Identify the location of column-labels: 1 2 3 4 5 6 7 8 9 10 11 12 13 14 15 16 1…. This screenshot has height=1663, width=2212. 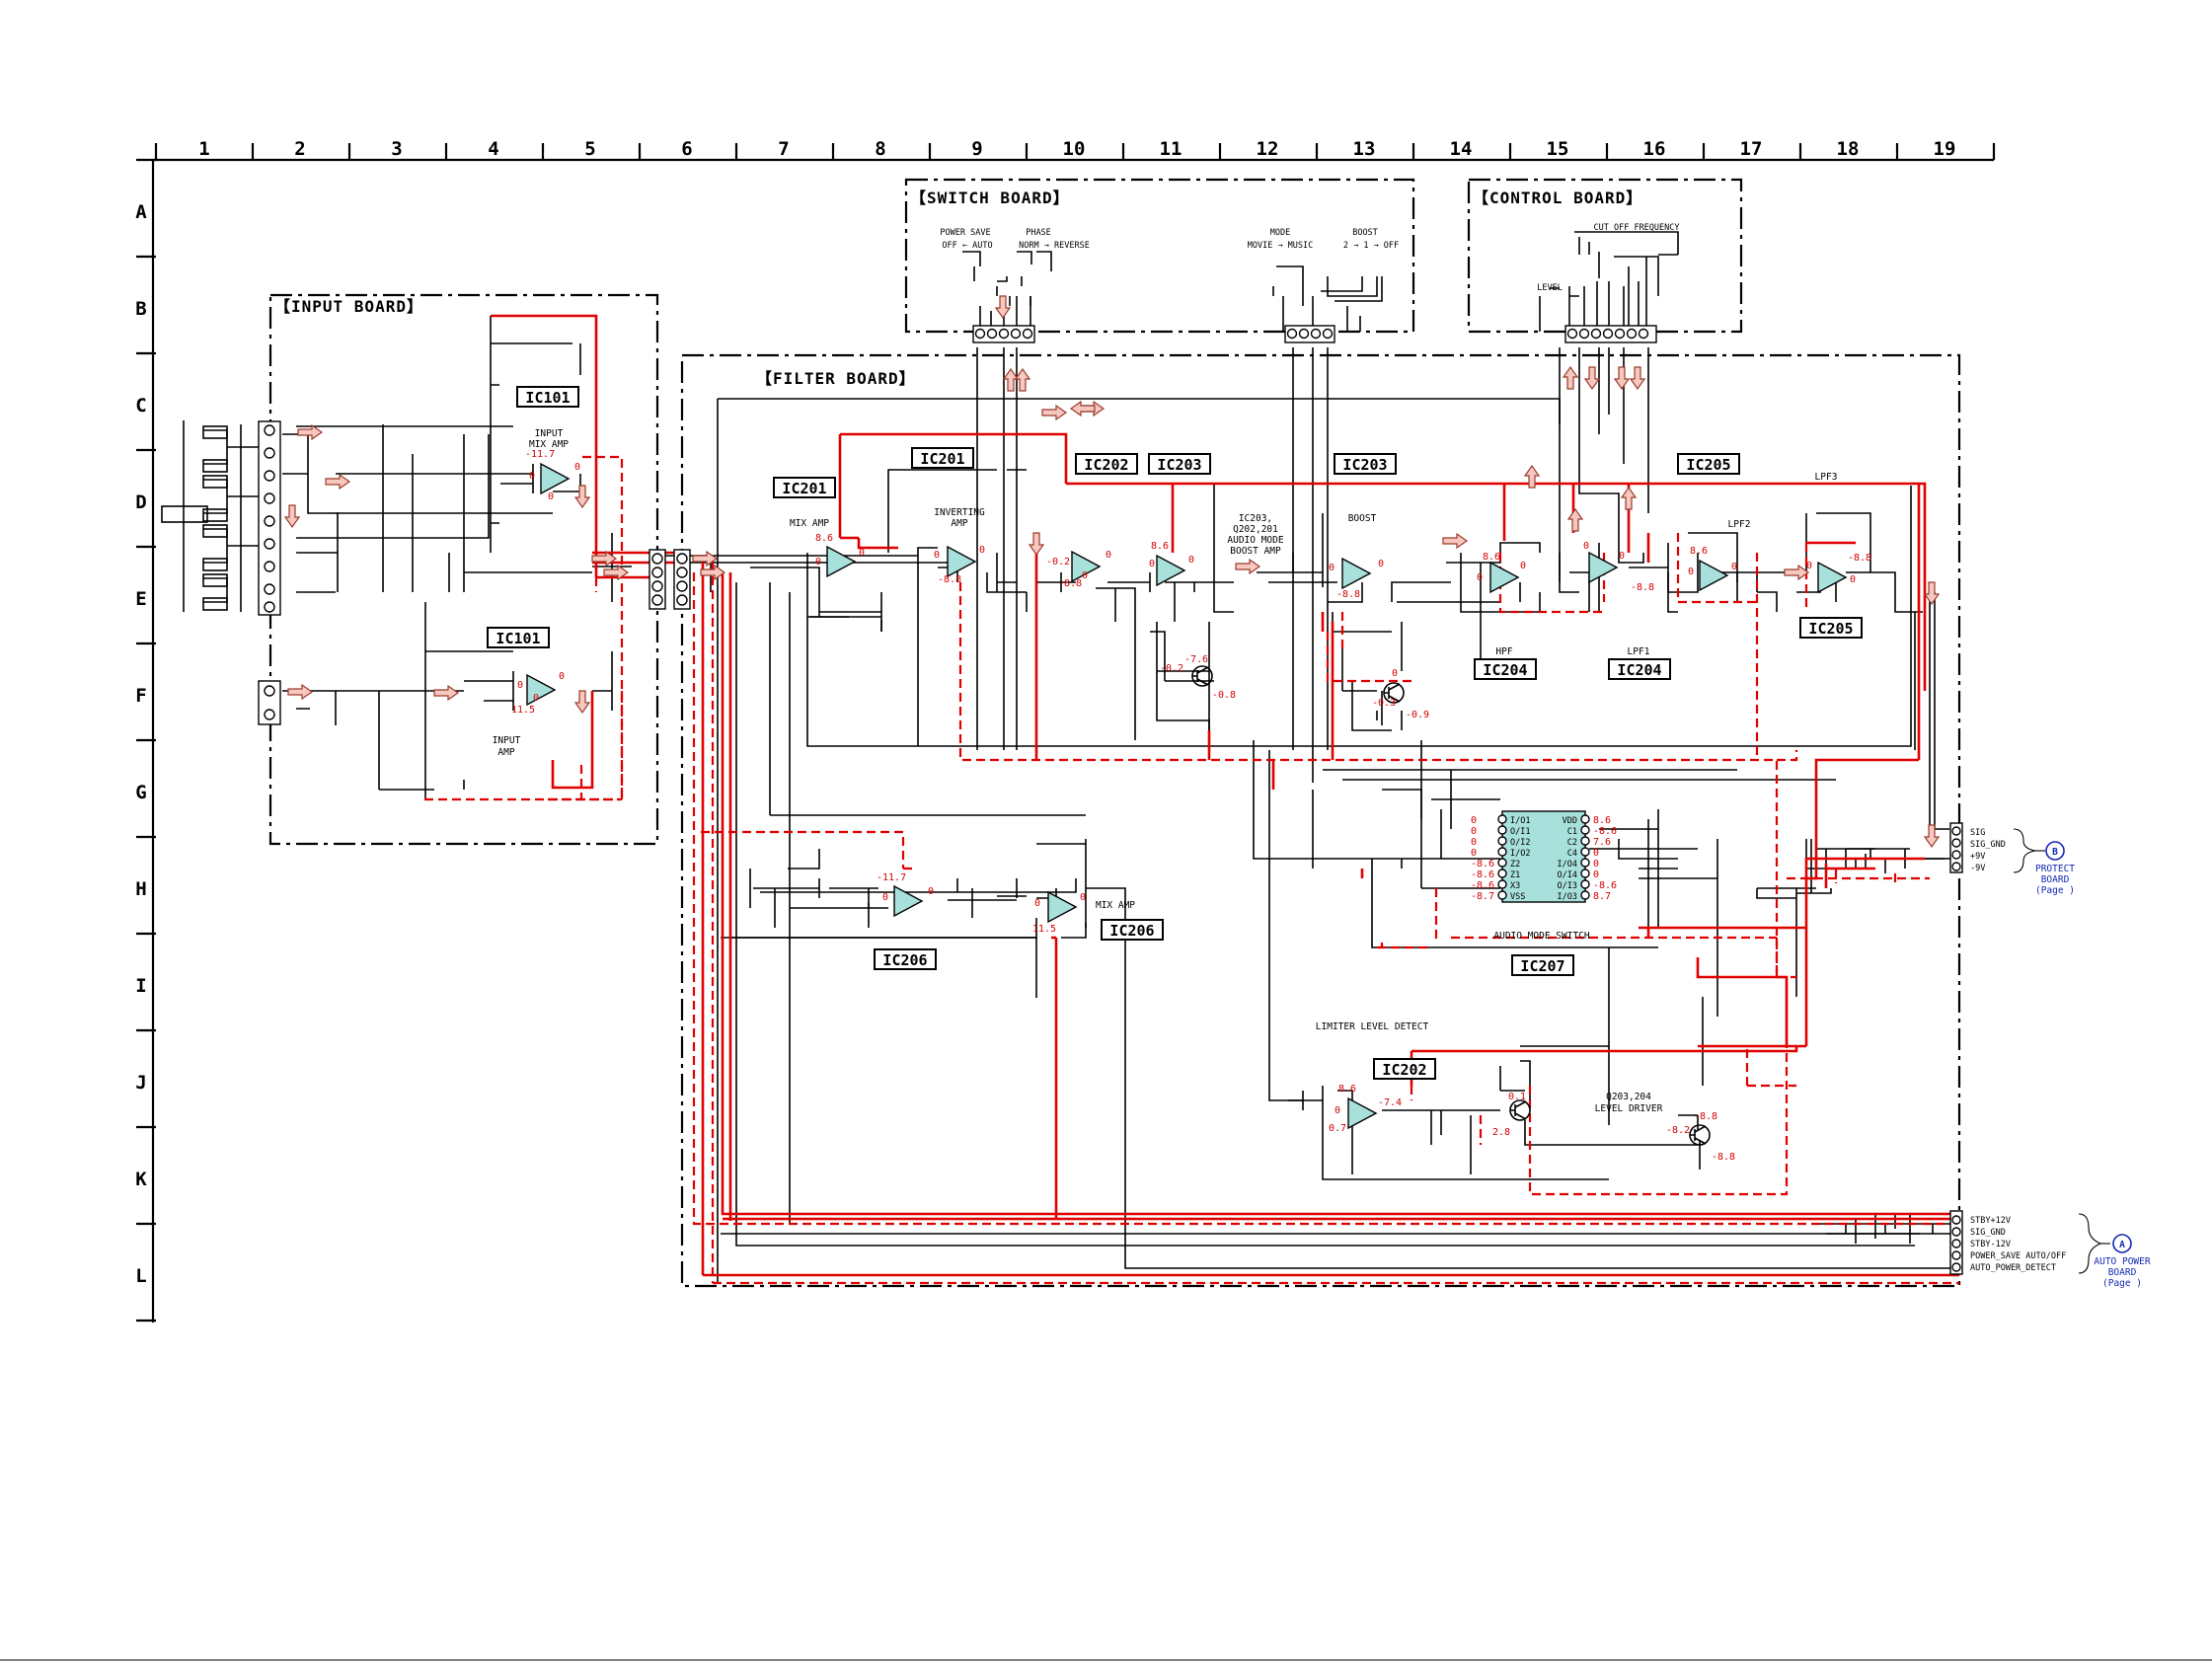
(1076, 149).